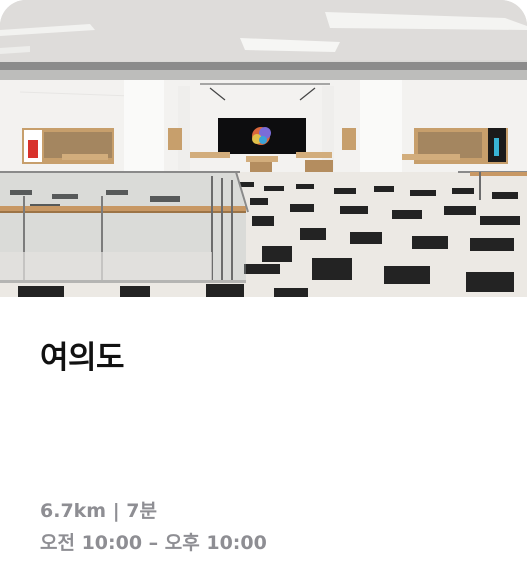 This screenshot has width=527, height=588. What do you see at coordinates (82, 358) in the screenshot?
I see `store-name: 여의도` at bounding box center [82, 358].